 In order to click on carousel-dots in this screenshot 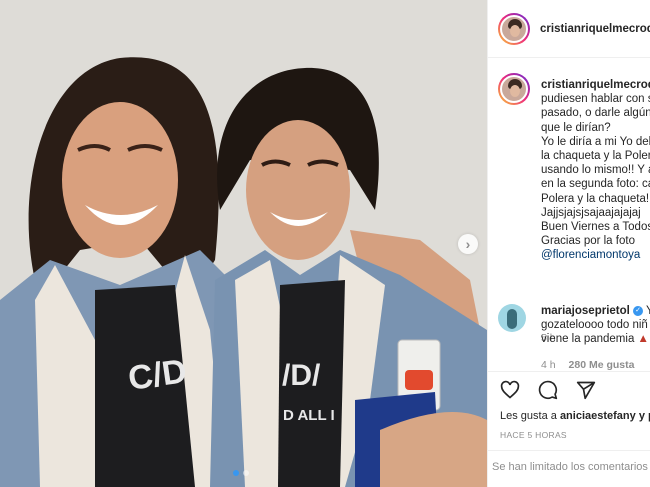, I will do `click(241, 473)`.